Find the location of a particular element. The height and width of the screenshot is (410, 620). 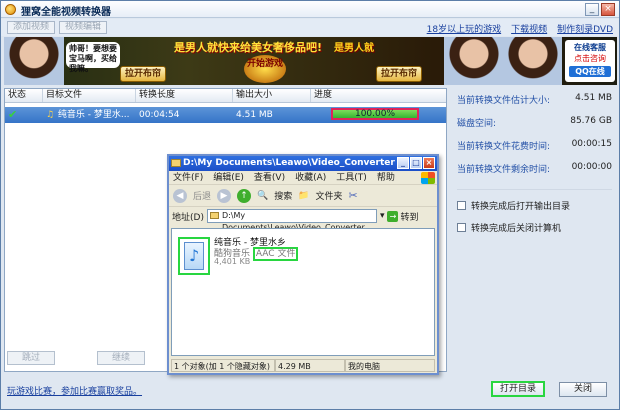

open-directory-button: 打开目录 is located at coordinates (518, 389).